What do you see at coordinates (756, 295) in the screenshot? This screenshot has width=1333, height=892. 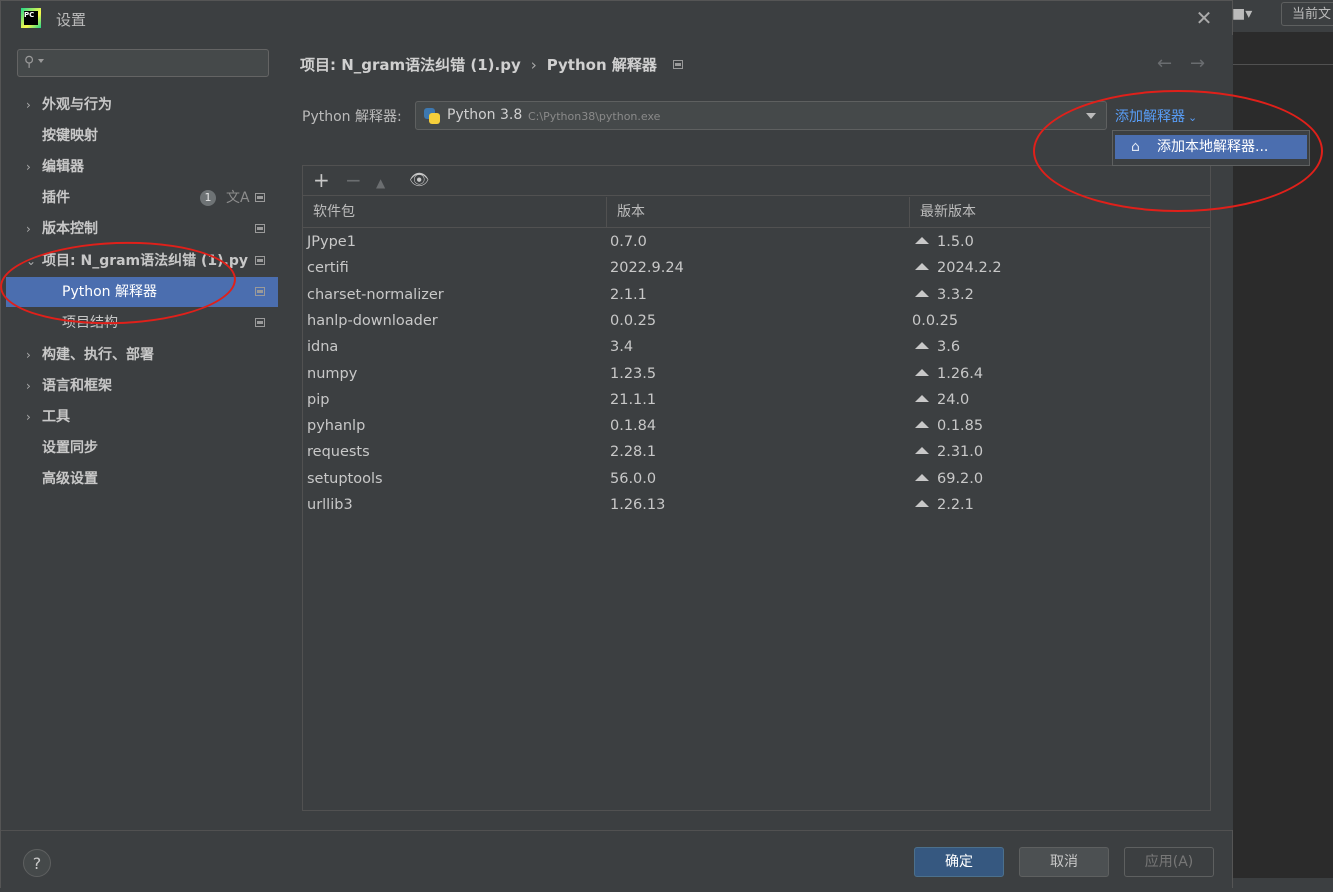 I see `table-row: charset-normalizer 2.1.1 3.3.2` at bounding box center [756, 295].